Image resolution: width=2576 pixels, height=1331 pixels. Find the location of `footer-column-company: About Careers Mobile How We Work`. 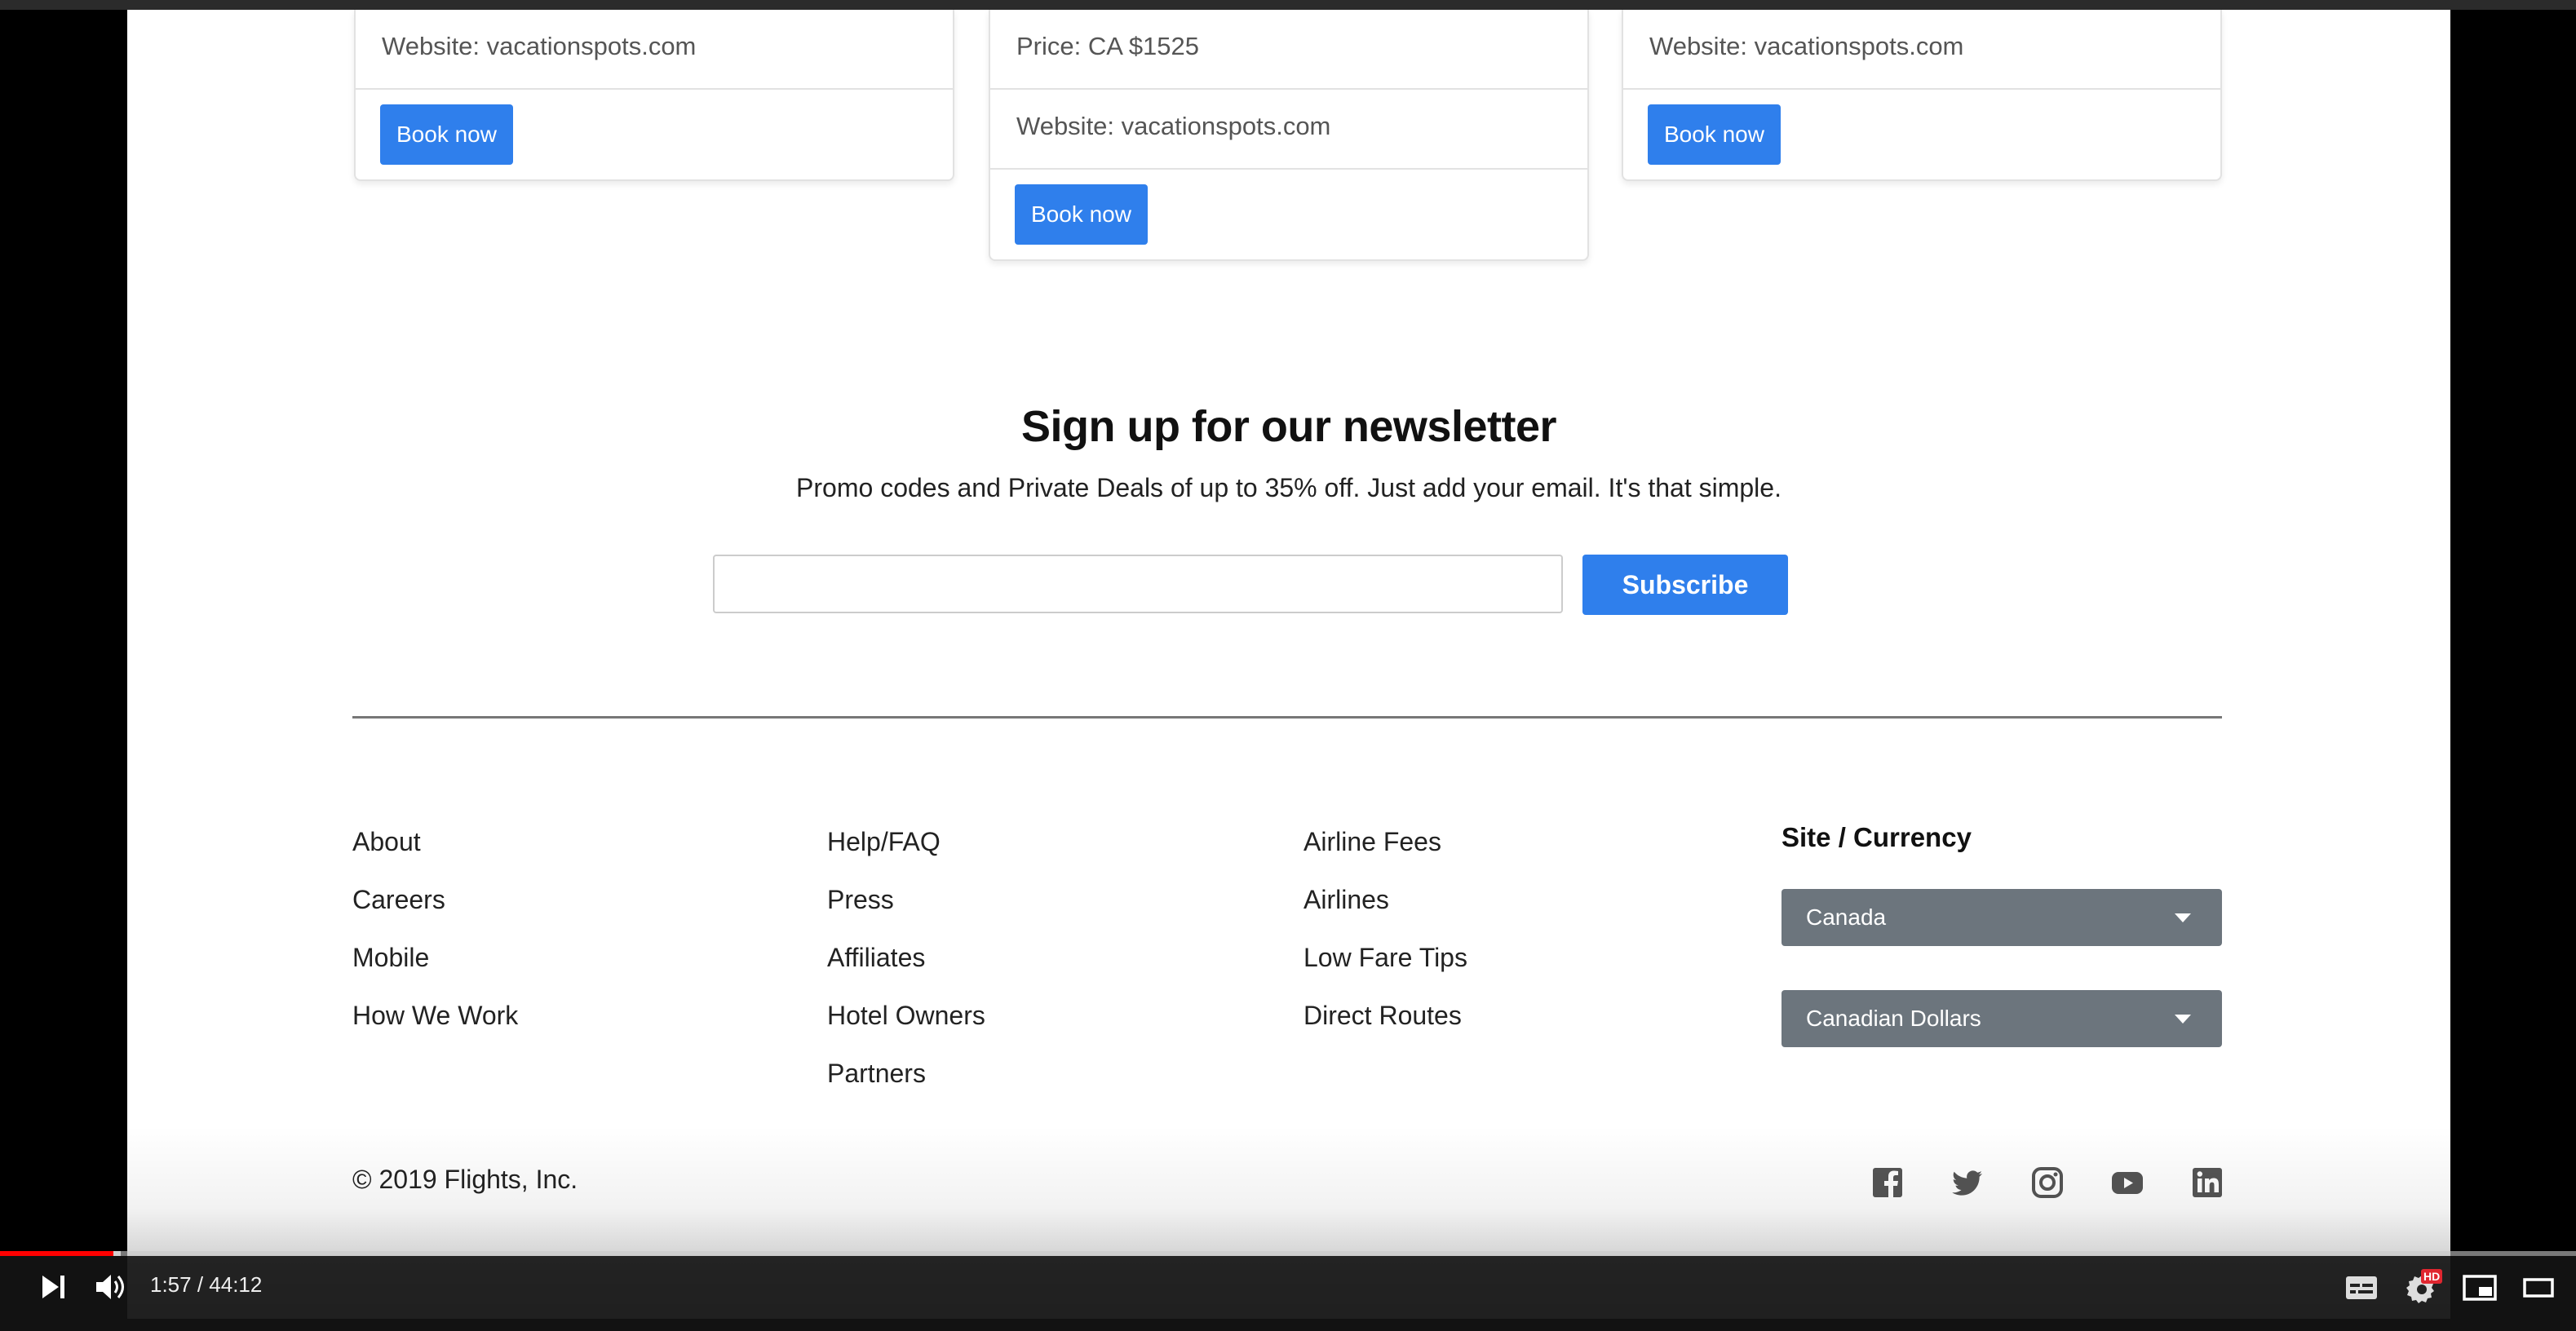

footer-column-company: About Careers Mobile How We Work is located at coordinates (435, 941).